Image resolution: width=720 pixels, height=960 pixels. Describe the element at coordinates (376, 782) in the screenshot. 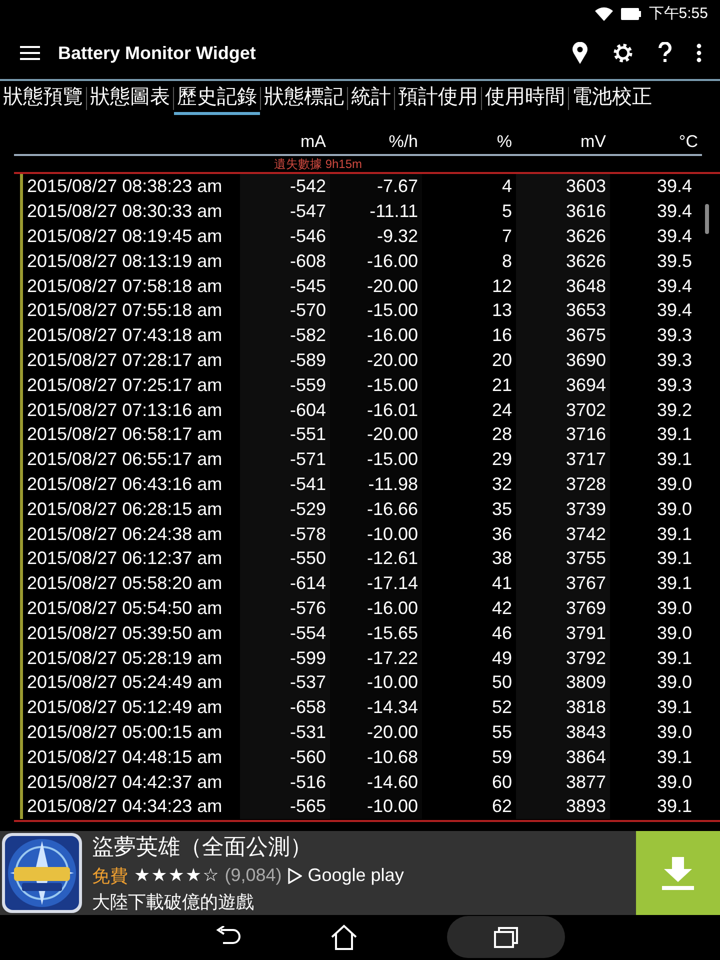

I see `table-cell: -14.60` at that location.